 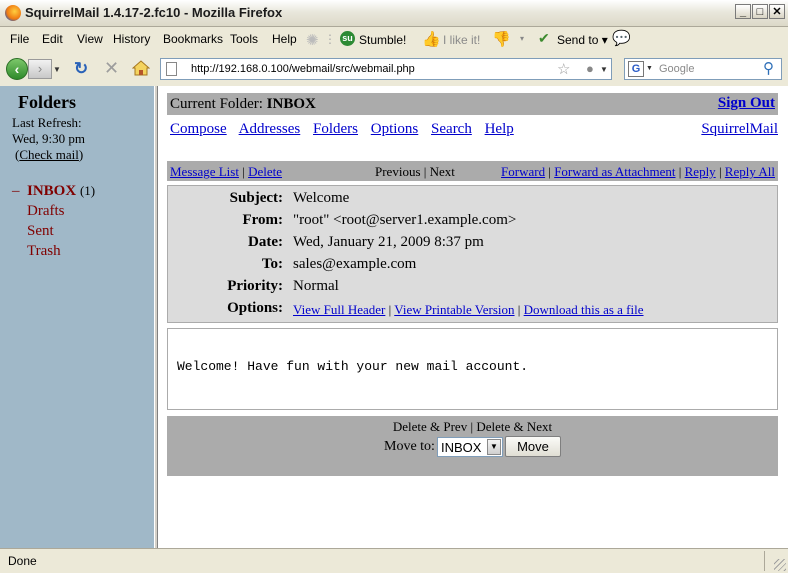 What do you see at coordinates (193, 39) in the screenshot?
I see `menu-bookmarks: Bookmarks` at bounding box center [193, 39].